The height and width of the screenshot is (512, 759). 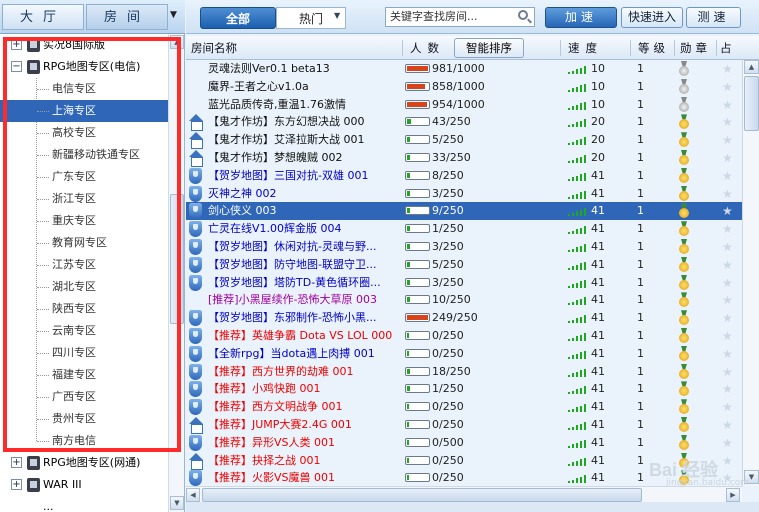 I want to click on sidebar-item-region: 重庆专区, so click(x=84, y=221).